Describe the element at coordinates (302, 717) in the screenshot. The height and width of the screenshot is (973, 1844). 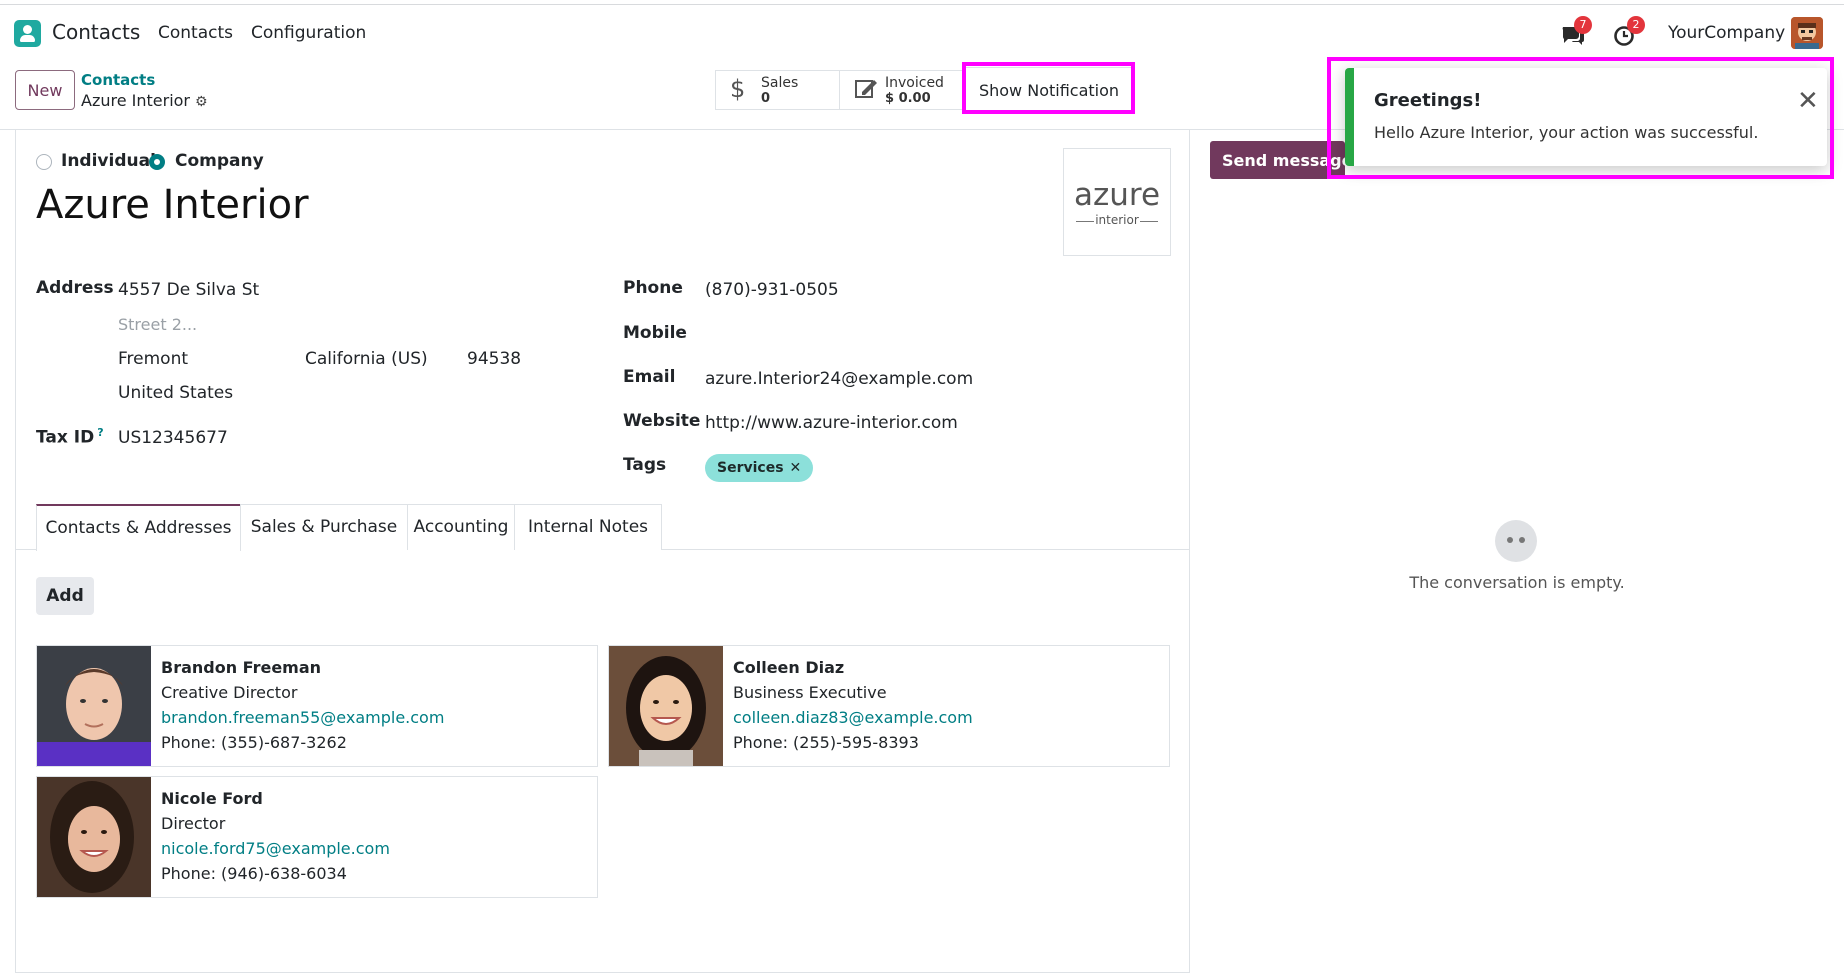
I see `contact-email: brandon.freeman55@example.com` at that location.